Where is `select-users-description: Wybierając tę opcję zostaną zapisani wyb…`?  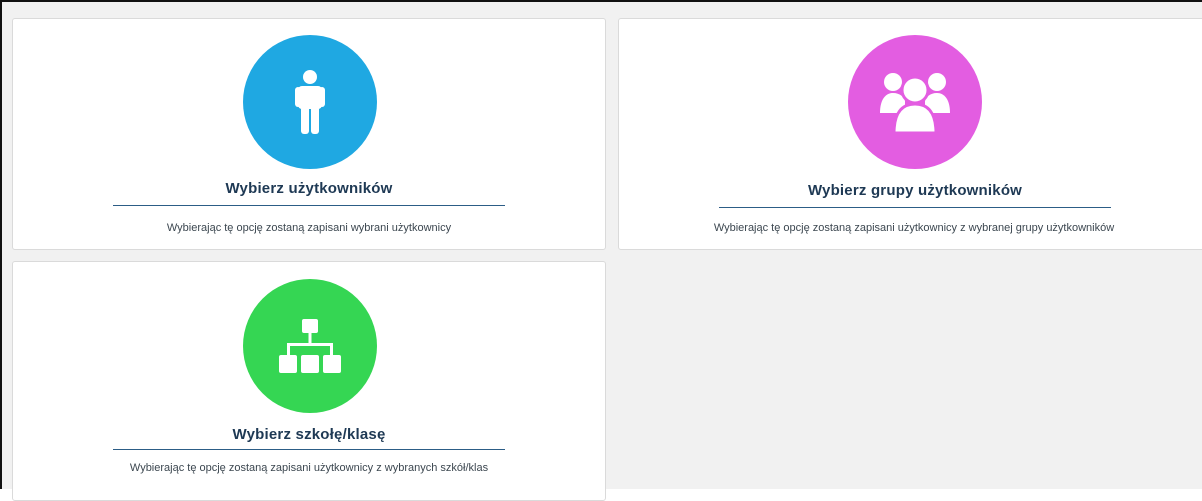
select-users-description: Wybierając tę opcję zostaną zapisani wyb… is located at coordinates (309, 228).